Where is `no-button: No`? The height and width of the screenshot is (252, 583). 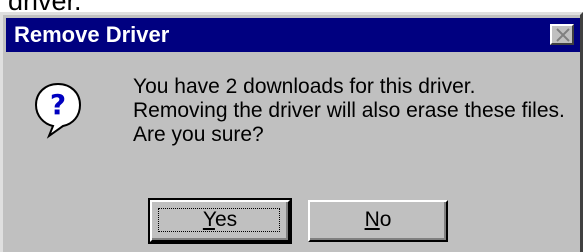 no-button: No is located at coordinates (378, 221).